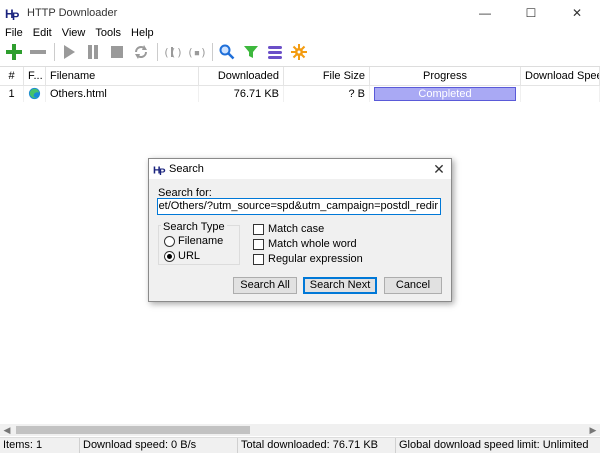 The width and height of the screenshot is (600, 453). What do you see at coordinates (317, 445) in the screenshot?
I see `status-total-downloaded: Total downloaded: 76.71 KB` at bounding box center [317, 445].